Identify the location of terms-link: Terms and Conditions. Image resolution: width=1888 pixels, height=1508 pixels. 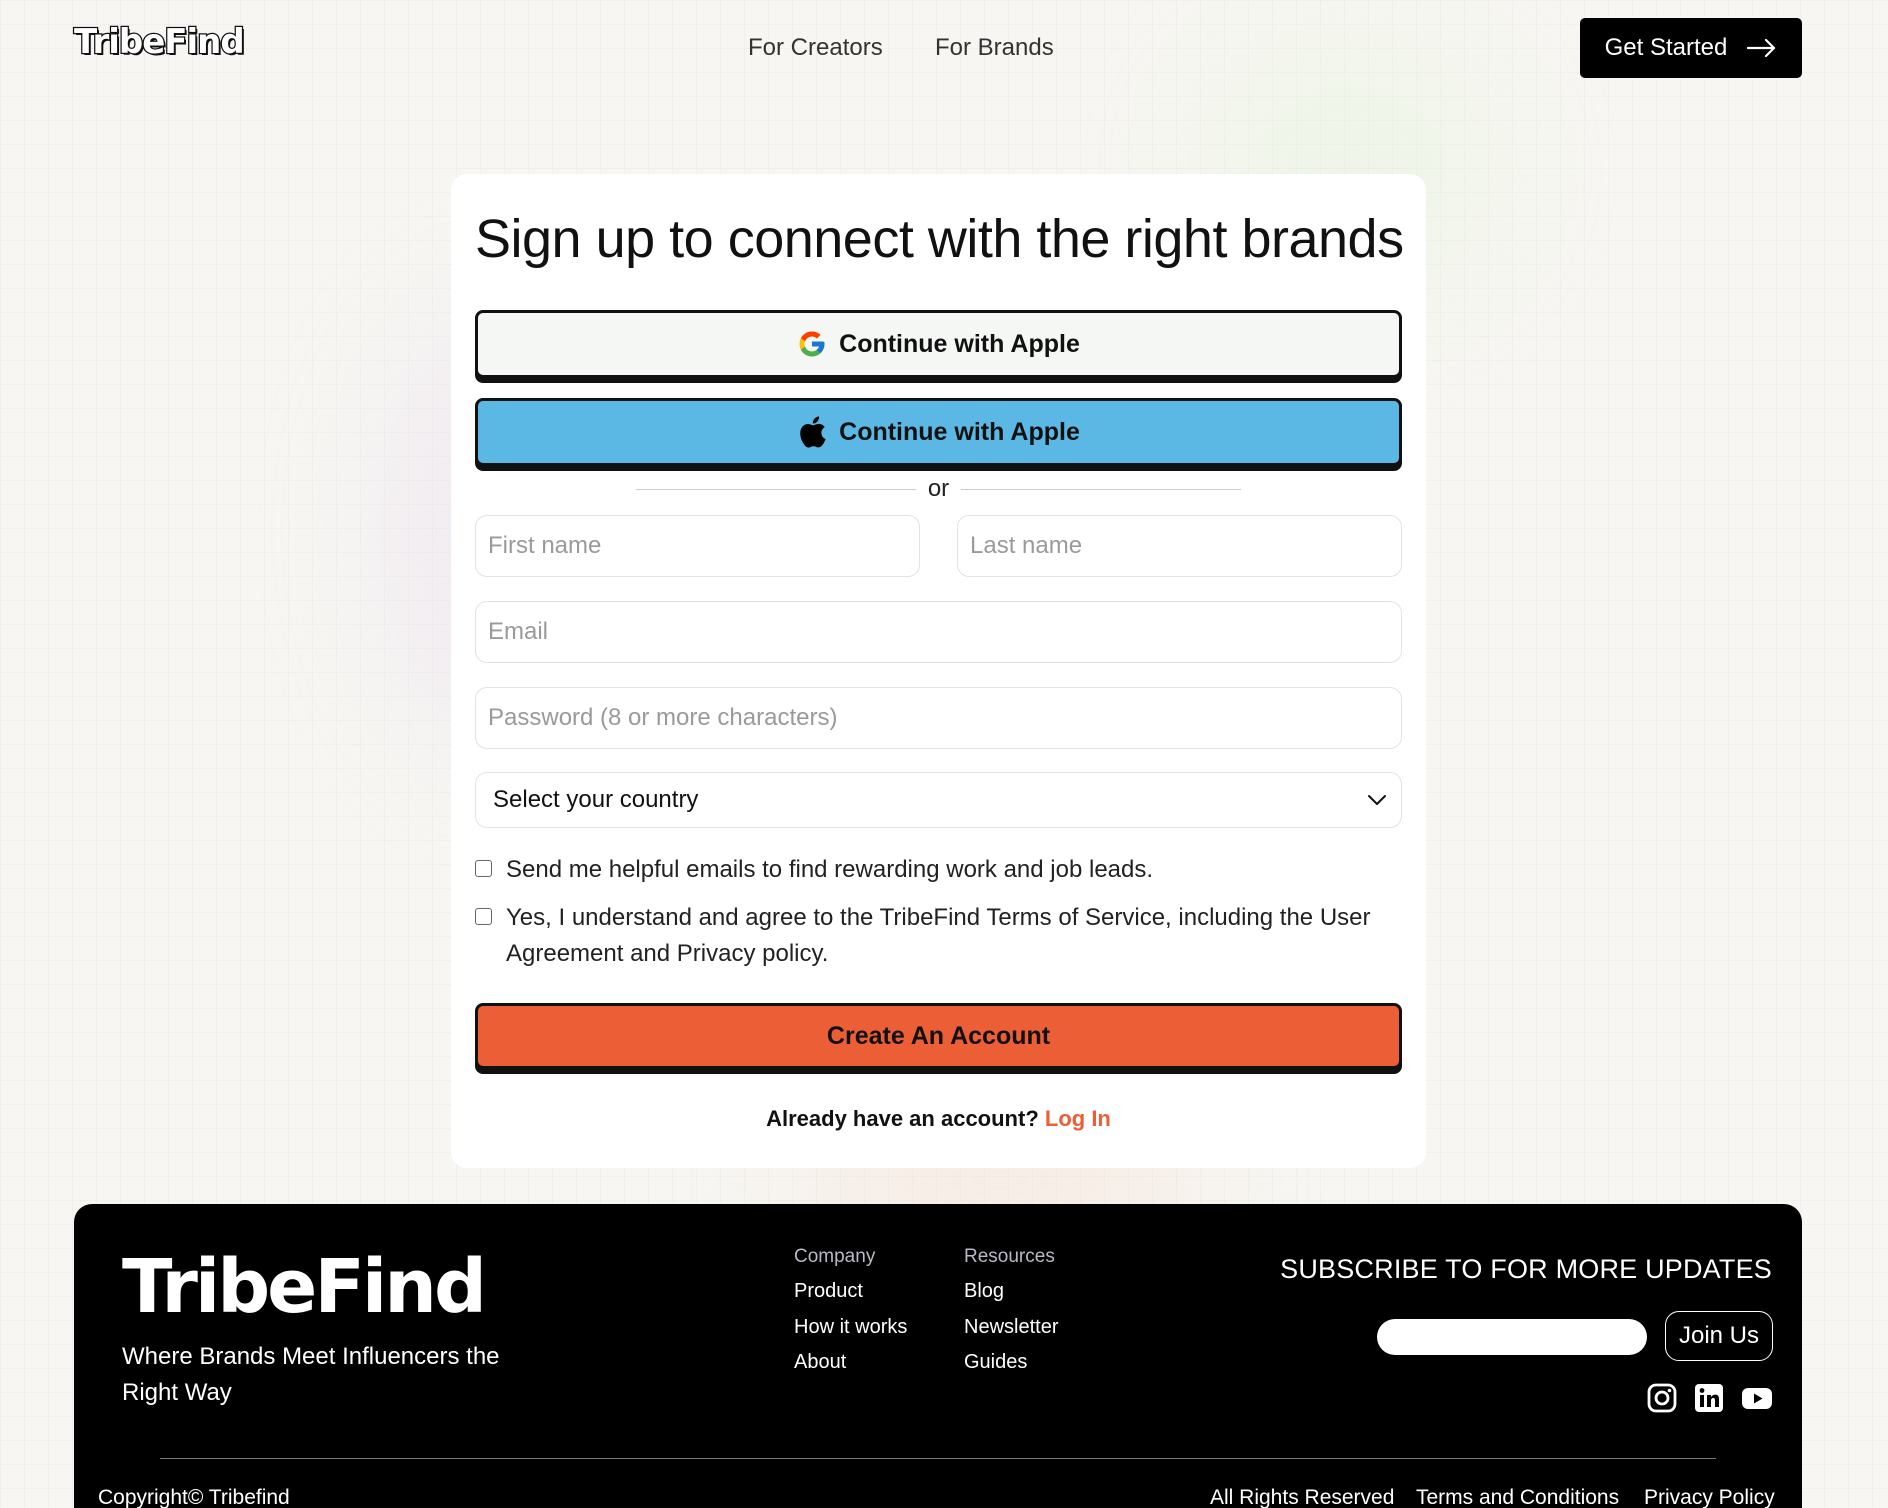
(1517, 1497).